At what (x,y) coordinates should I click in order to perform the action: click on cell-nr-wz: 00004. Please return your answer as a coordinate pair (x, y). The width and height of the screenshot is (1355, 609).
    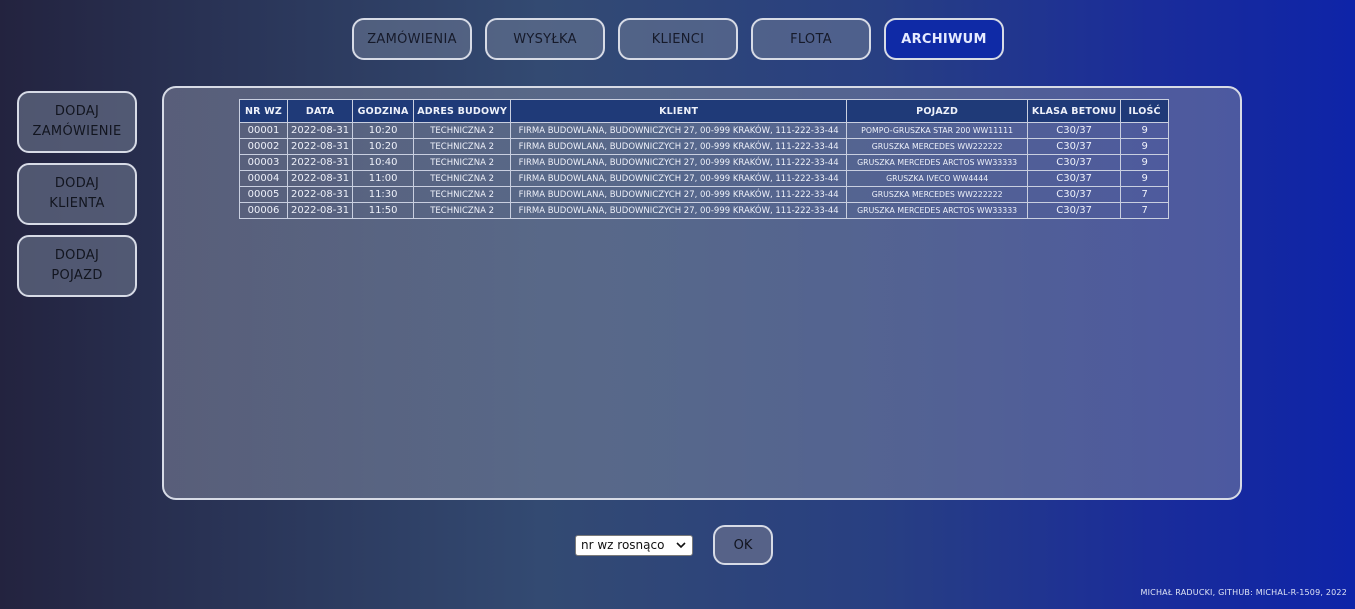
    Looking at the image, I should click on (263, 178).